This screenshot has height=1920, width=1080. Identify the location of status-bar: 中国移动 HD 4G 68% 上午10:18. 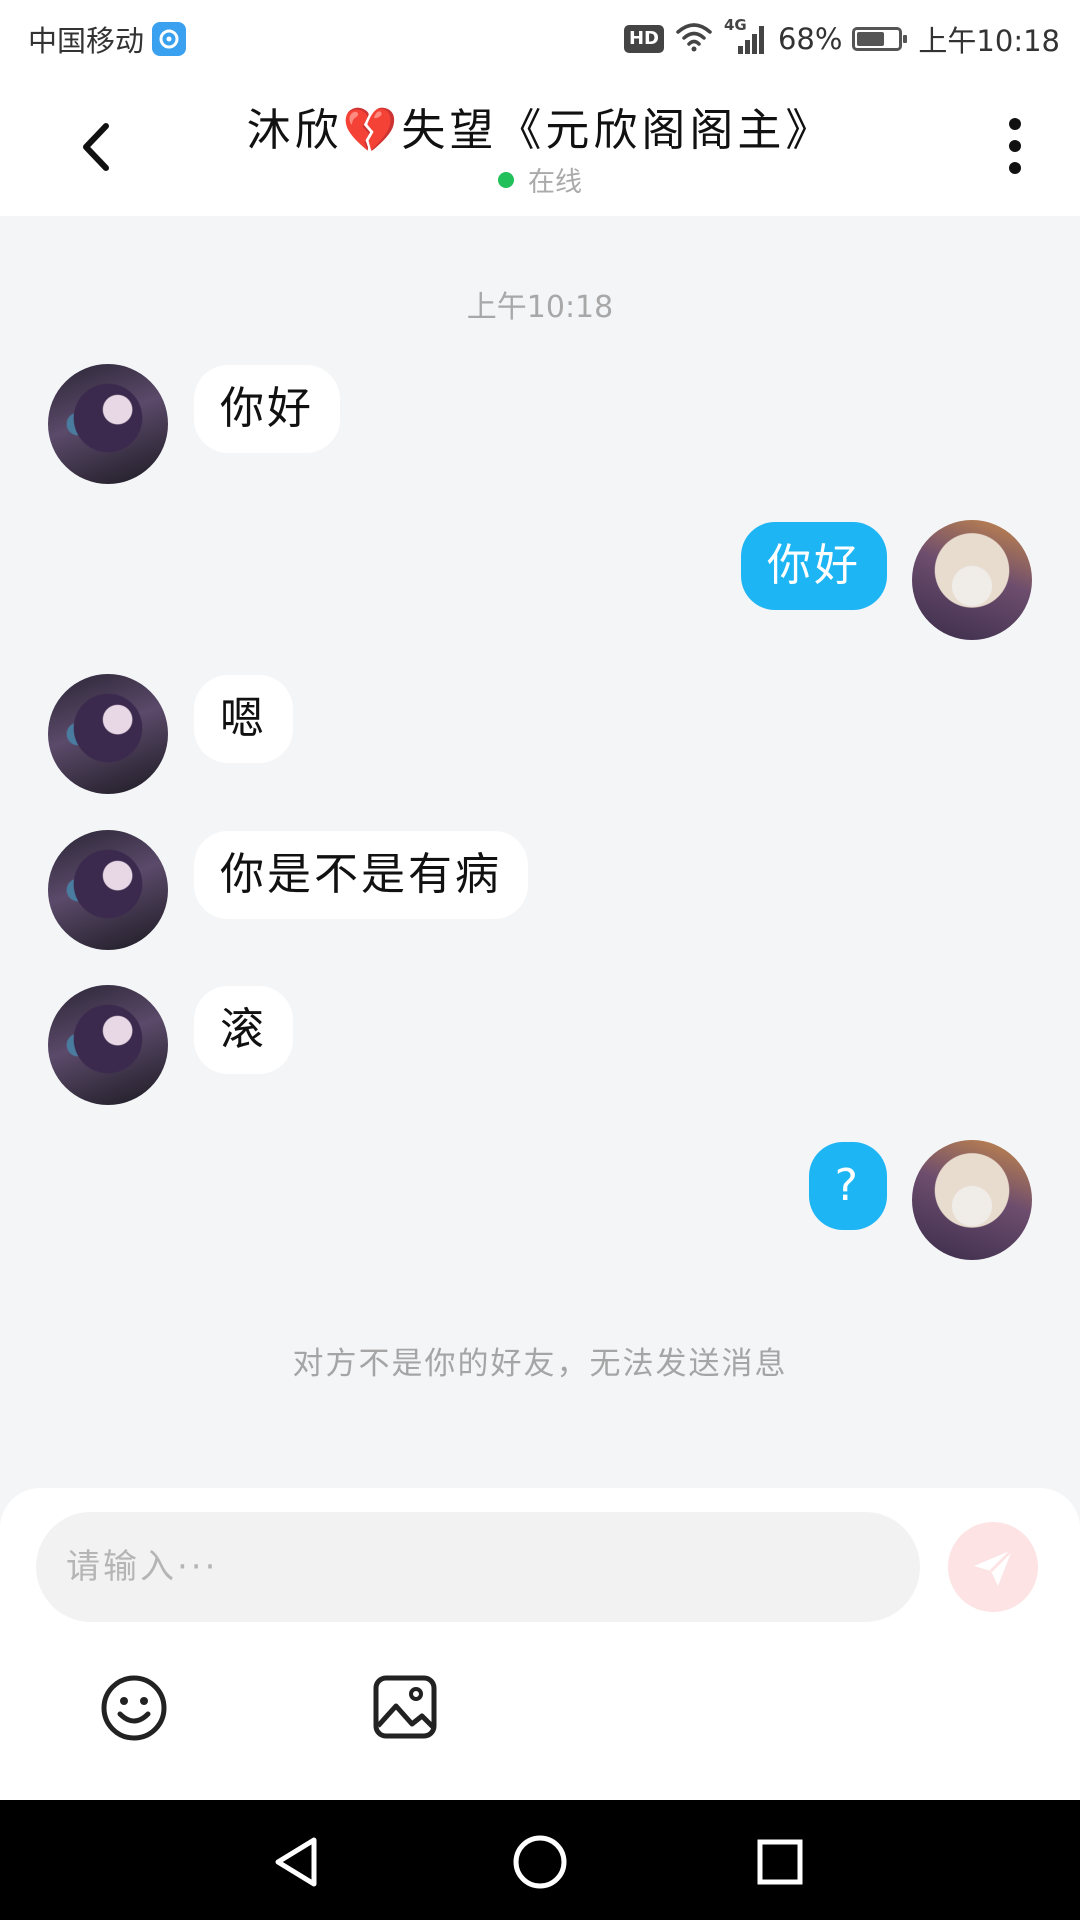
(540, 38).